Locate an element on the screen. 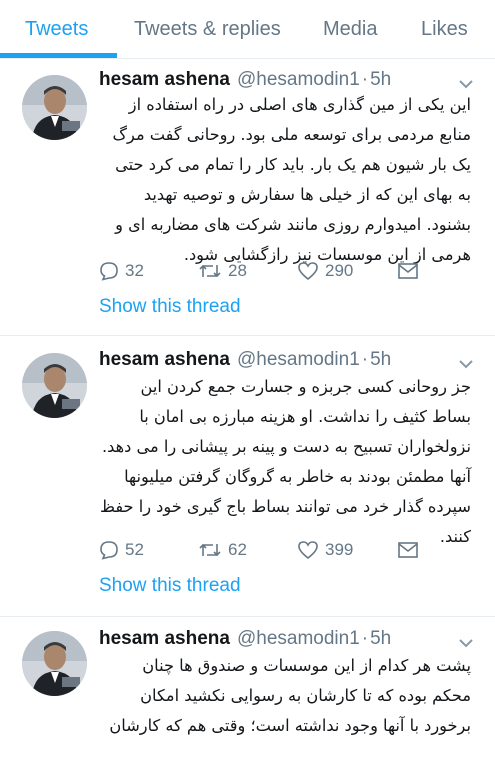 This screenshot has width=495, height=769. retweet-button: 28 is located at coordinates (222, 271).